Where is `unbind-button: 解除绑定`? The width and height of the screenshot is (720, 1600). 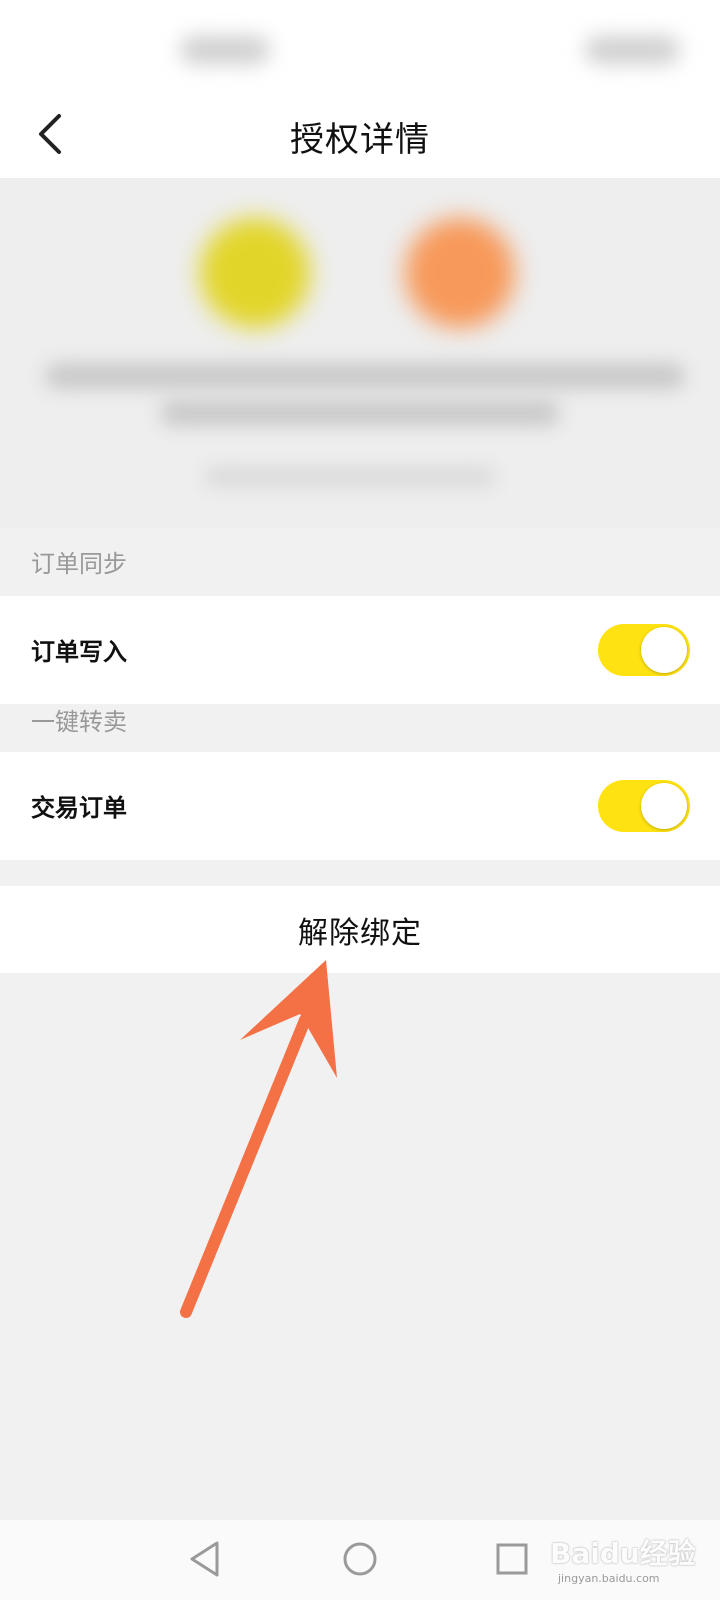
unbind-button: 解除绑定 is located at coordinates (360, 929).